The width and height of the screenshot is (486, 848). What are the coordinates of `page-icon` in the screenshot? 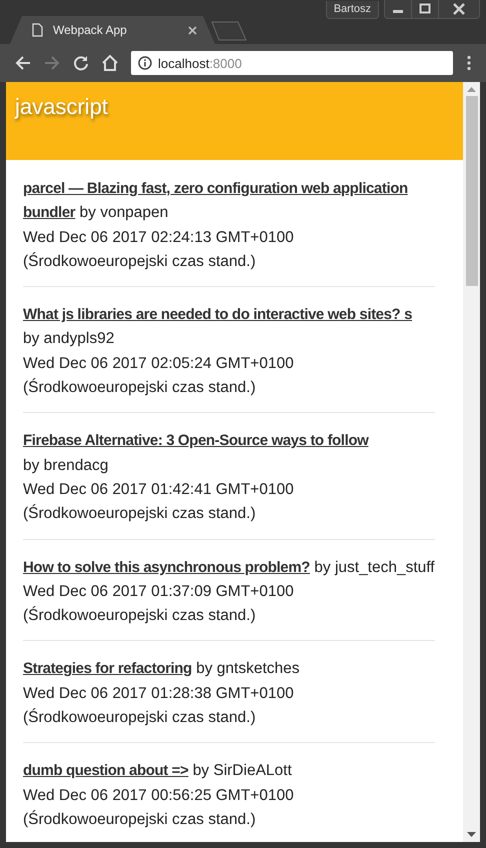 It's located at (37, 30).